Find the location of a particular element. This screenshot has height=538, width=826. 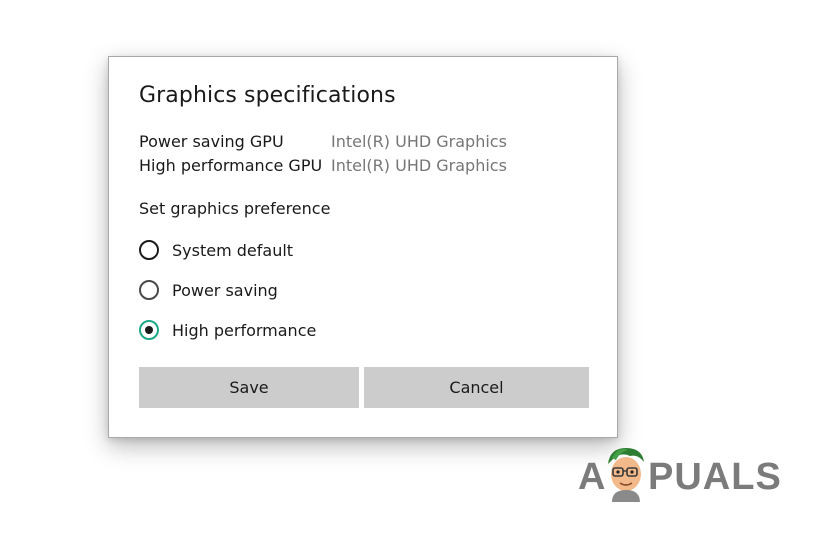

appuals-watermark-logo: A PUALS is located at coordinates (685, 473).